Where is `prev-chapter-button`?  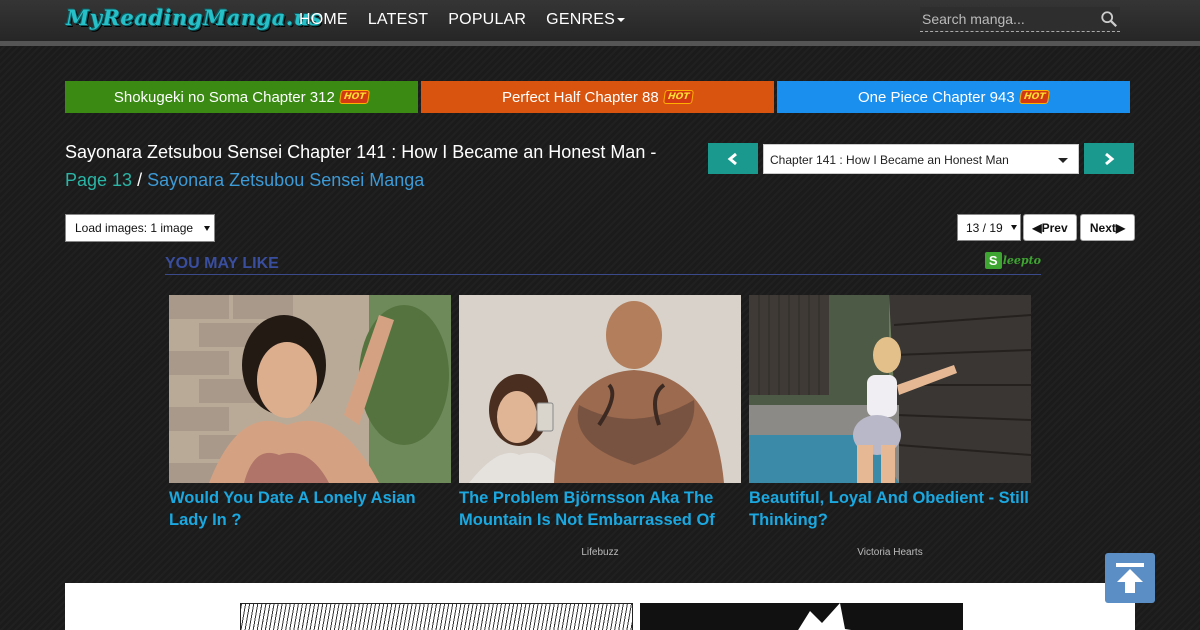 prev-chapter-button is located at coordinates (733, 158).